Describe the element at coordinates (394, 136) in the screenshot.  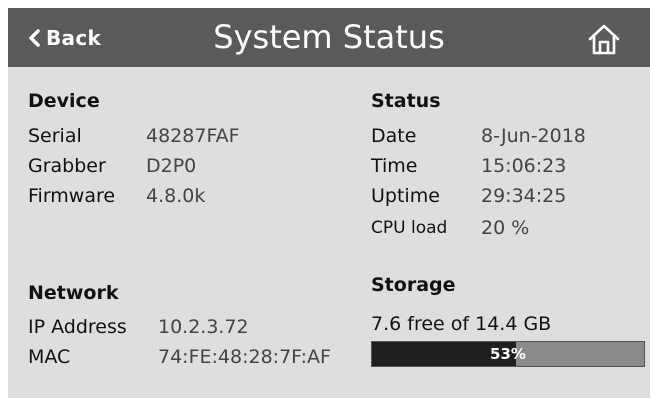
I see `status-label: Date` at that location.